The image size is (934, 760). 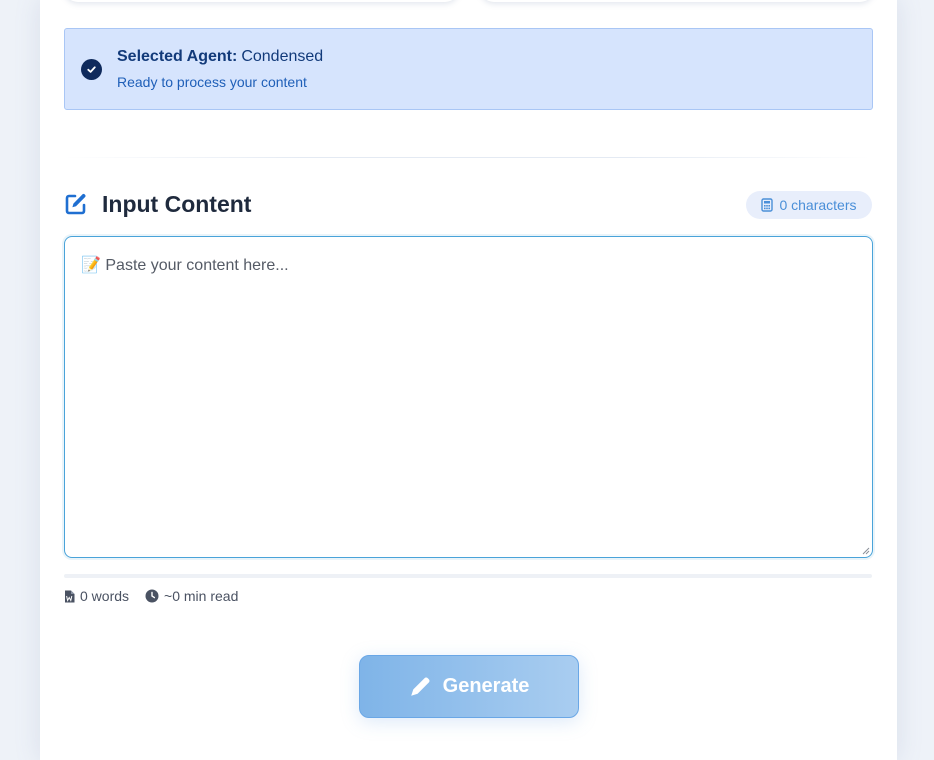 I want to click on selected-agent-status: Ready to process your content, so click(x=212, y=82).